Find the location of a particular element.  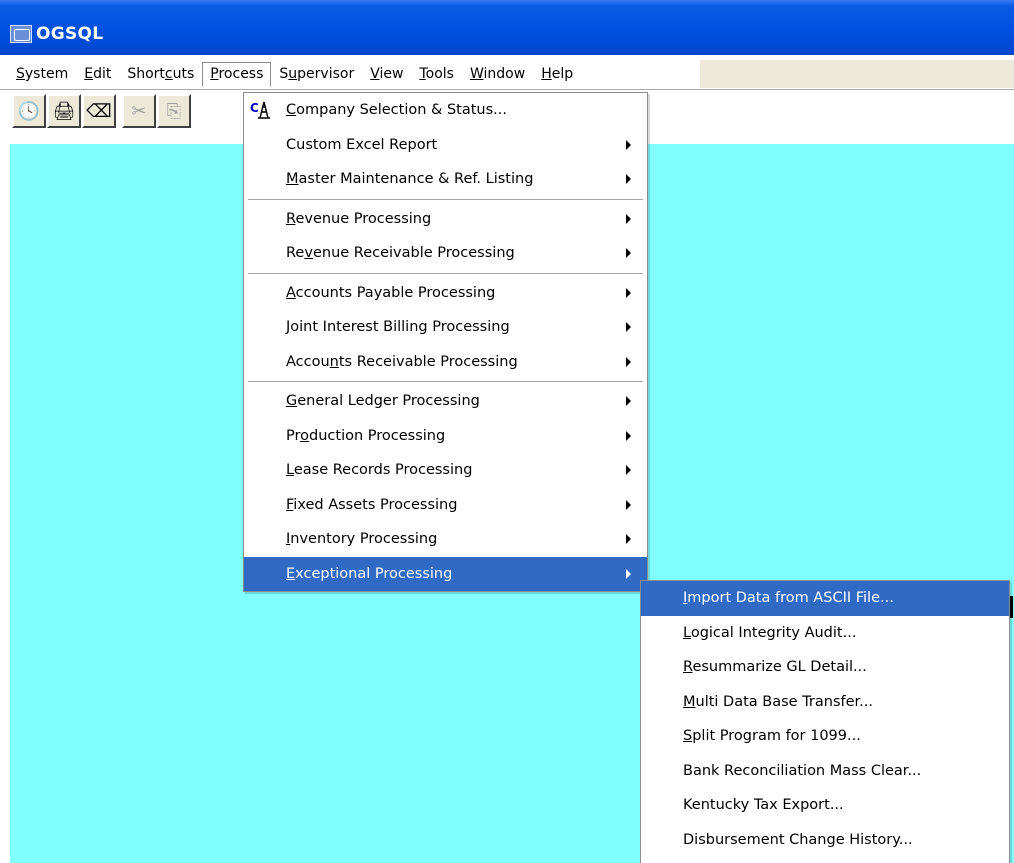

menu-item-general-ledger-processing: General Ledger Processing is located at coordinates (445, 401).